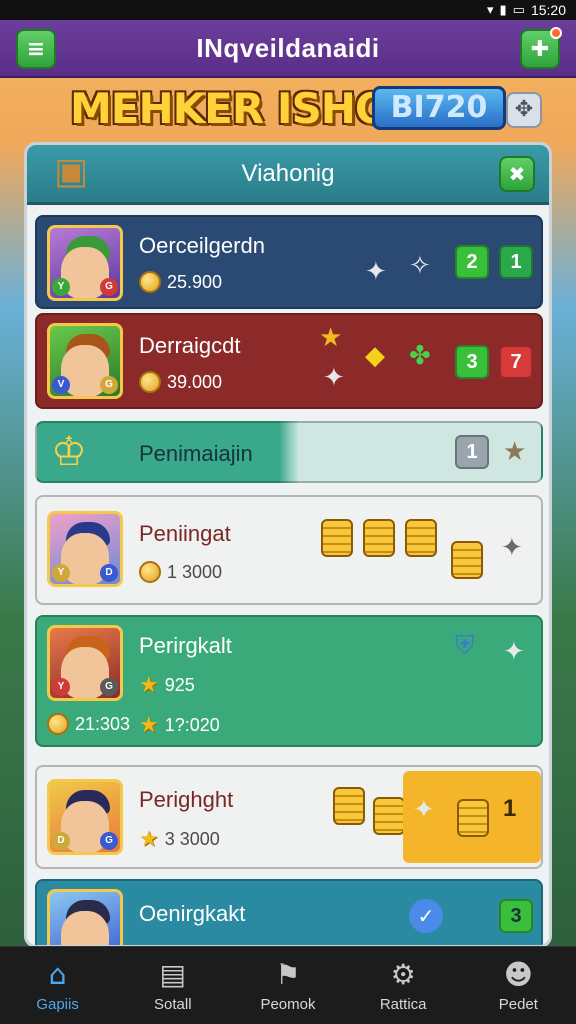 The height and width of the screenshot is (1024, 576). Describe the element at coordinates (289, 550) in the screenshot. I see `list-item: Y D Peniingat 1 3000 ✦` at that location.